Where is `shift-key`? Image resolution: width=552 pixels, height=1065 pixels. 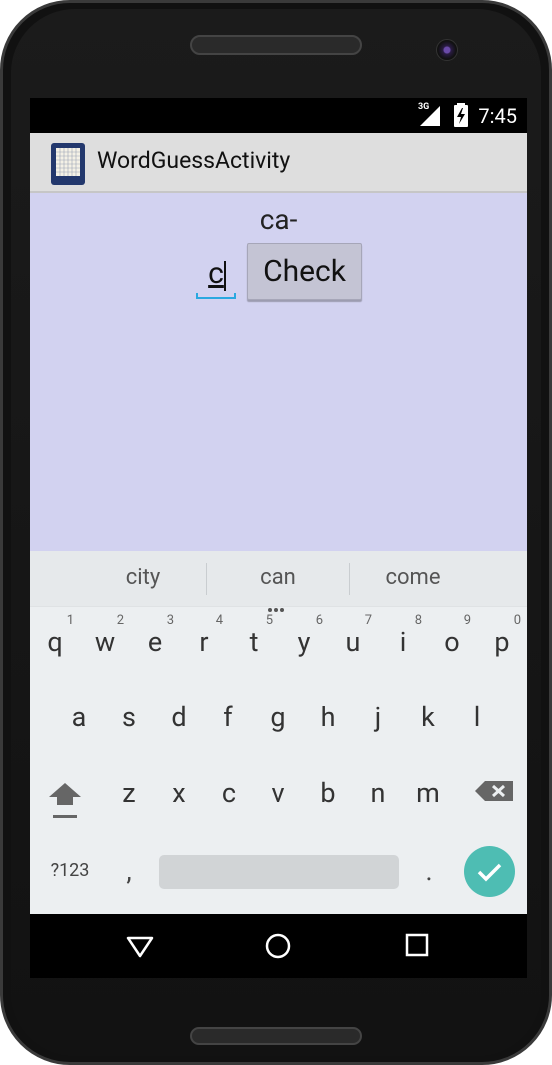
shift-key is located at coordinates (65, 793).